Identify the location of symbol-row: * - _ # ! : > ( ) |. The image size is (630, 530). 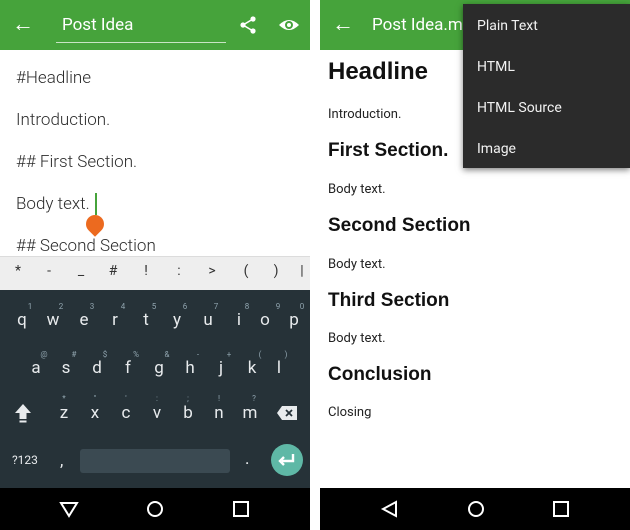
(155, 273).